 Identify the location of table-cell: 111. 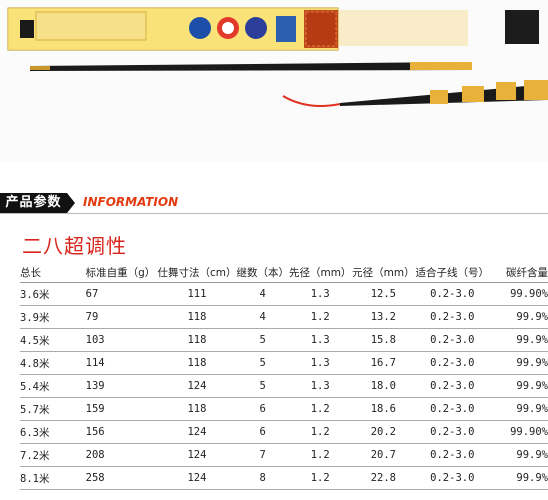
(197, 294).